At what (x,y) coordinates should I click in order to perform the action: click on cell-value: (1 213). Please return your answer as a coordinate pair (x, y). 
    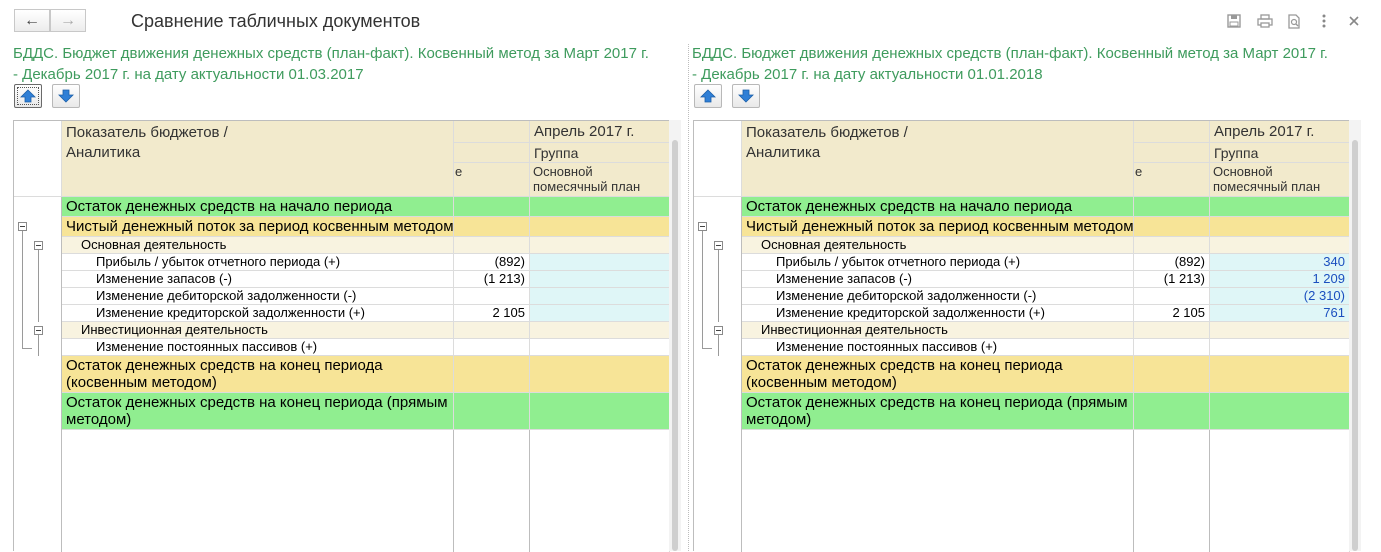
    Looking at the image, I should click on (1184, 278).